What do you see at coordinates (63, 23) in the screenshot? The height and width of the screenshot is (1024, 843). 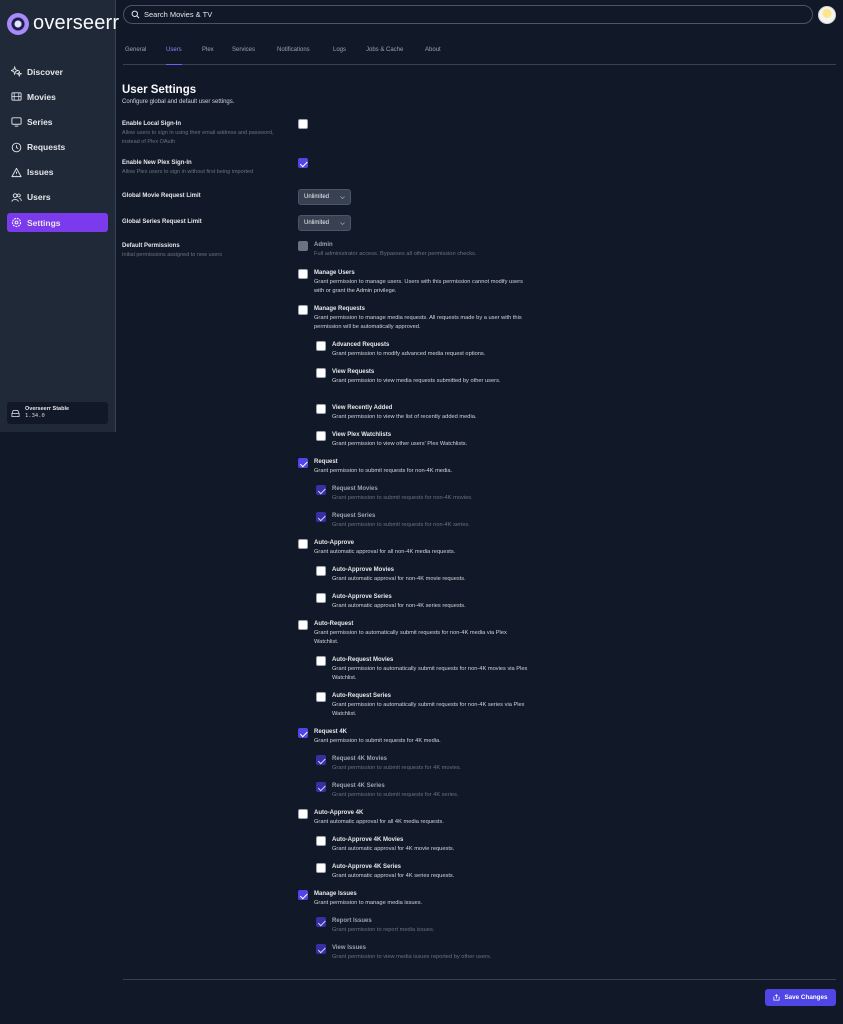 I see `app-logo: overseerr` at bounding box center [63, 23].